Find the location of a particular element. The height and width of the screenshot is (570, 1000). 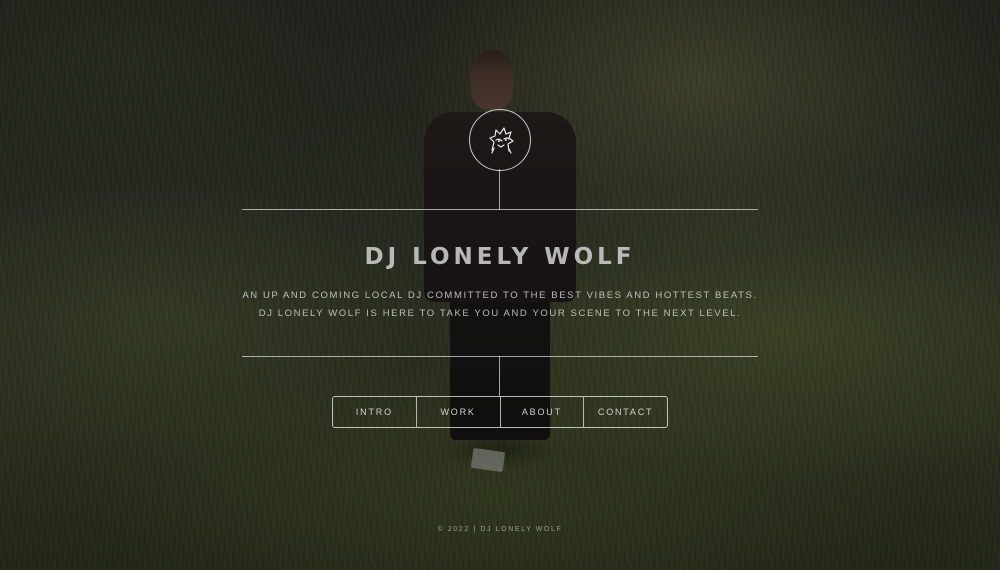

connector-line-bottom is located at coordinates (499, 376).